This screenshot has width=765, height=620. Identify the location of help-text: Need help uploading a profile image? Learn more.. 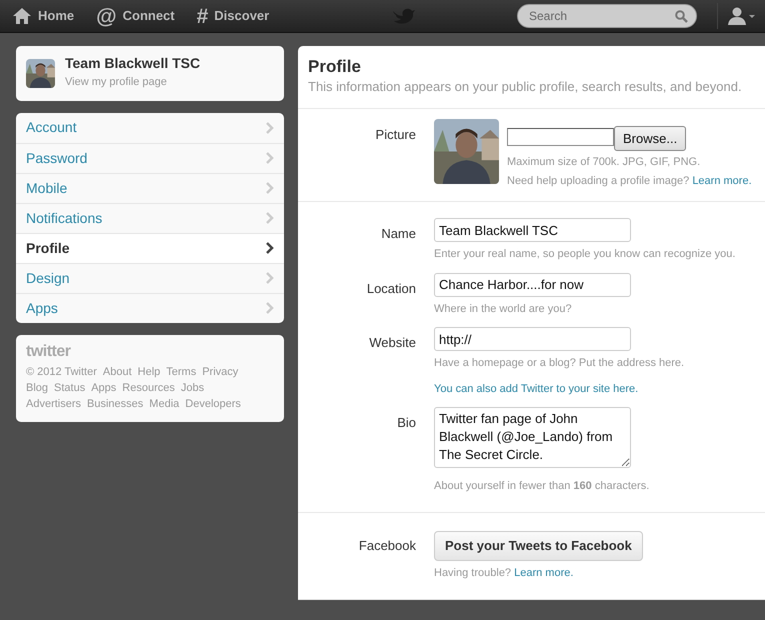
(629, 181).